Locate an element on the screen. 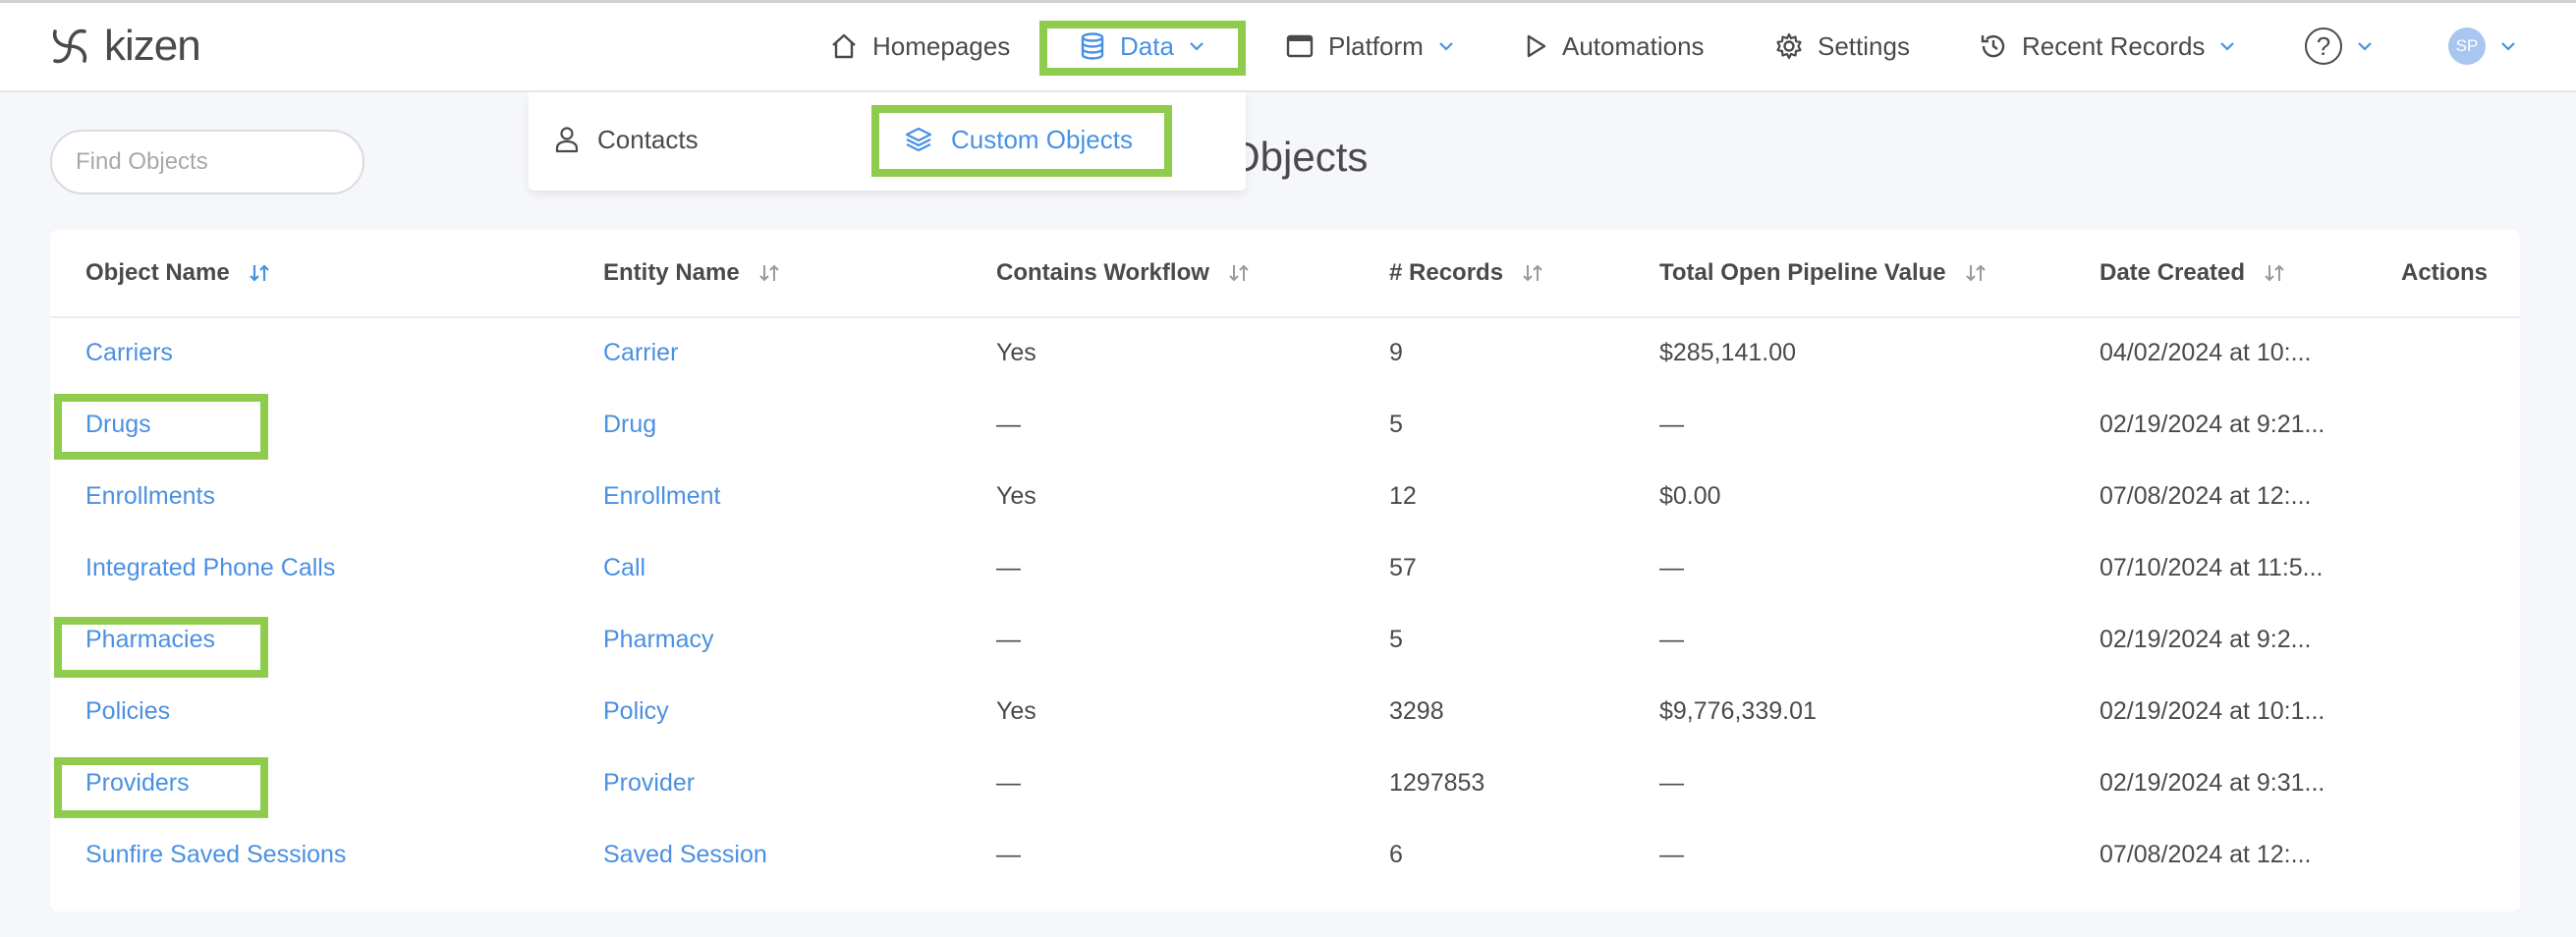  object-name-link: Integrated Phone Calls is located at coordinates (210, 568).